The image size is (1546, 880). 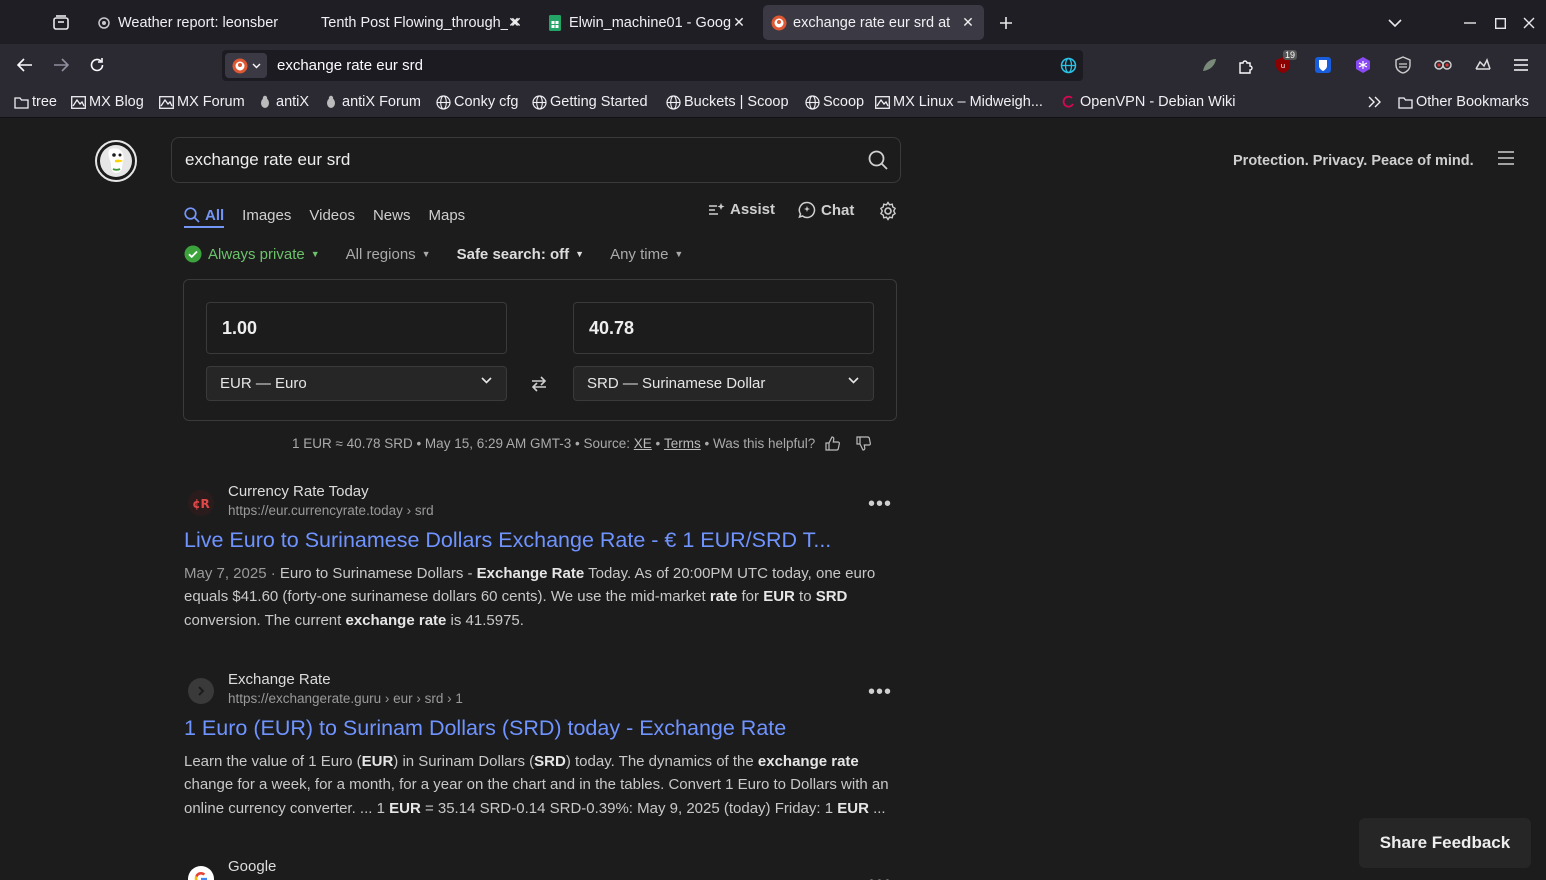 I want to click on safe-search-filter: Safe search: off ▼, so click(x=520, y=254).